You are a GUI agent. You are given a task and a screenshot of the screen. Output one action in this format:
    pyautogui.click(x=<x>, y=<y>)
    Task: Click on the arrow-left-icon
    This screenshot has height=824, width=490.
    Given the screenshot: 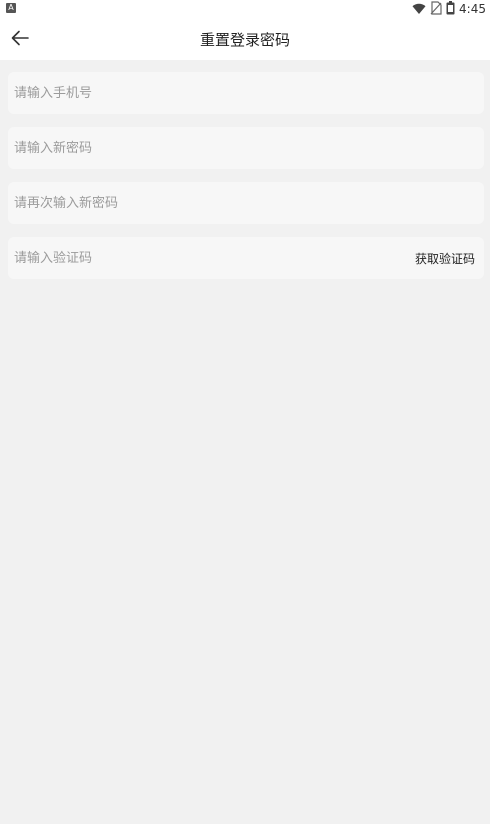 What is the action you would take?
    pyautogui.click(x=20, y=40)
    